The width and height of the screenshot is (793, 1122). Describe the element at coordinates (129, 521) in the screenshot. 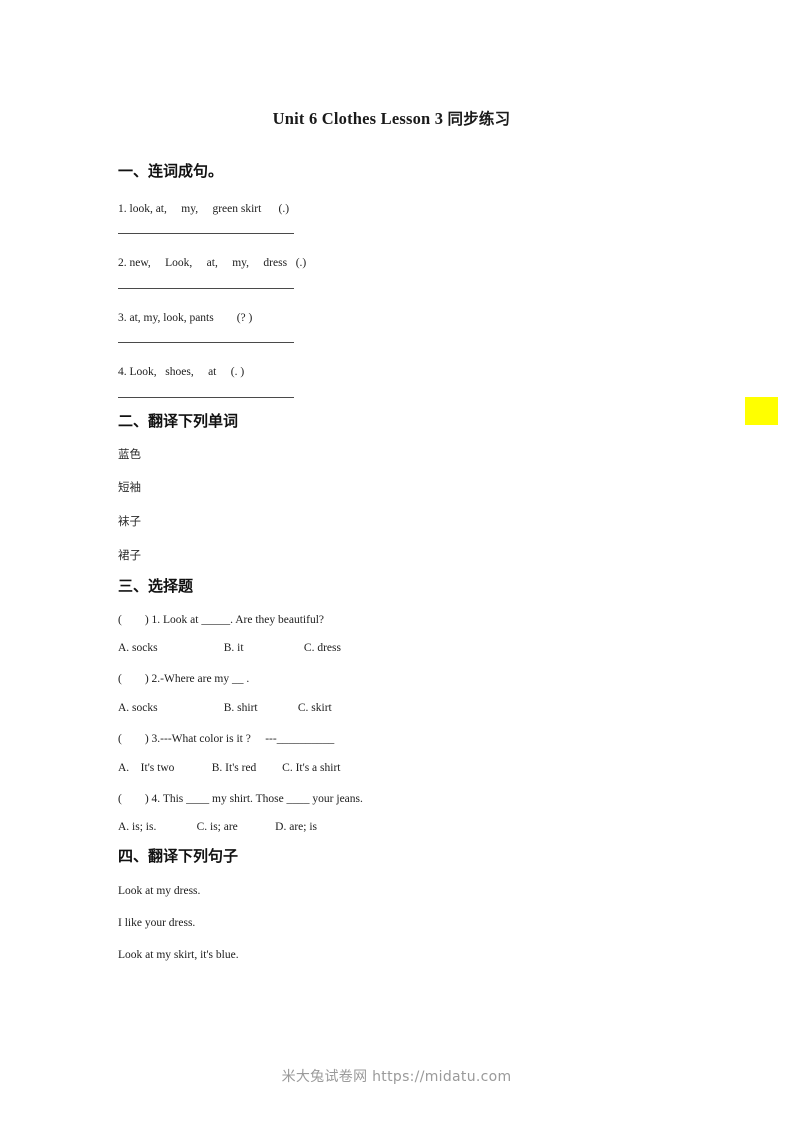

I see `vocab-item: 袜子` at that location.